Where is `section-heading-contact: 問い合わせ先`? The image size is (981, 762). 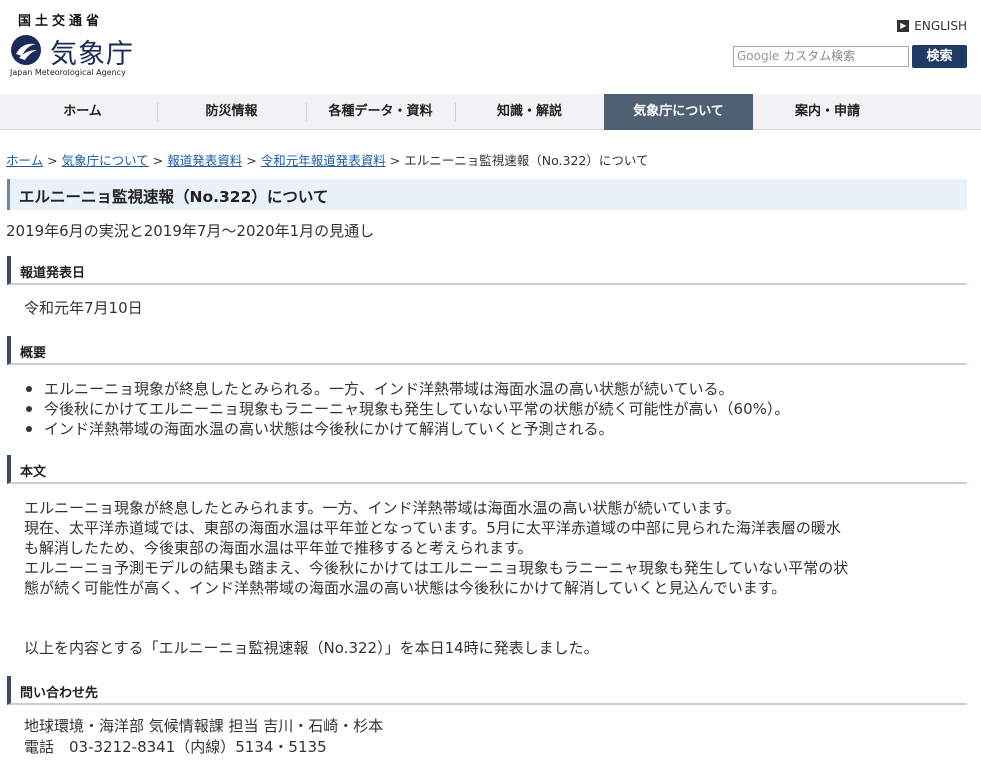 section-heading-contact: 問い合わせ先 is located at coordinates (487, 690).